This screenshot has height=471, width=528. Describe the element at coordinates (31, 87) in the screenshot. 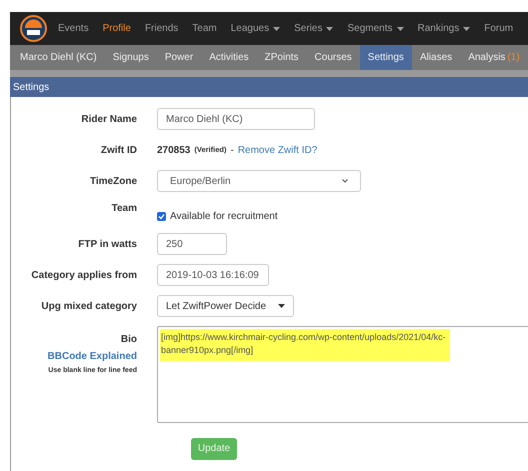

I see `panel-title: Settings` at that location.